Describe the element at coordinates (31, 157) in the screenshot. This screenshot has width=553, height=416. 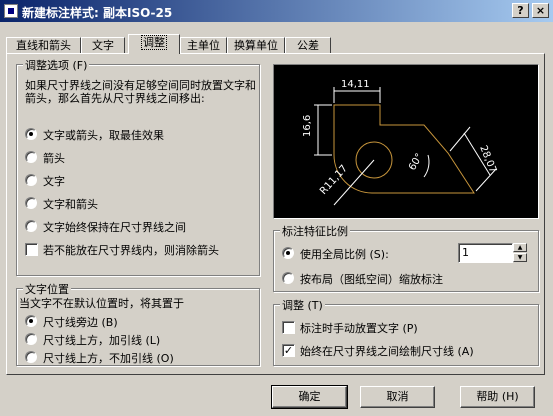
I see `fit-option-arrows-radio` at that location.